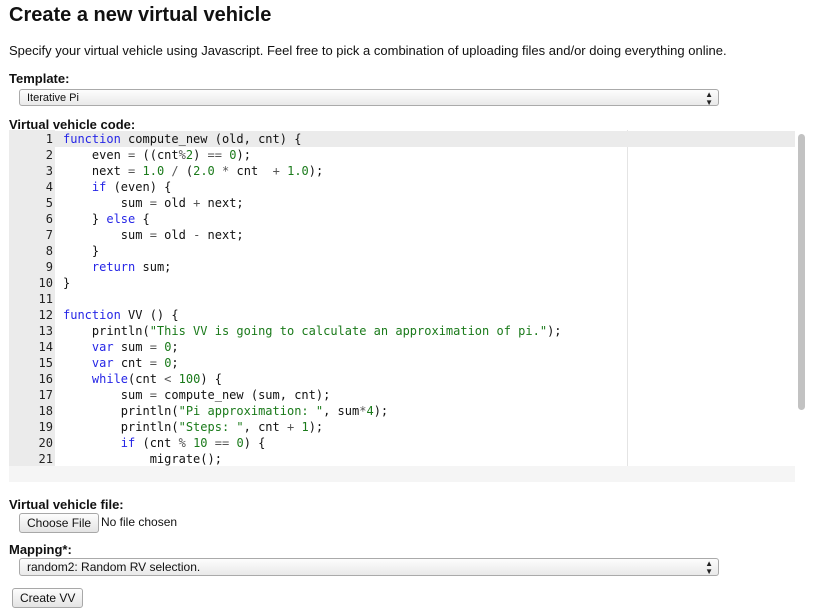  I want to click on code-token: }, so click(81, 251).